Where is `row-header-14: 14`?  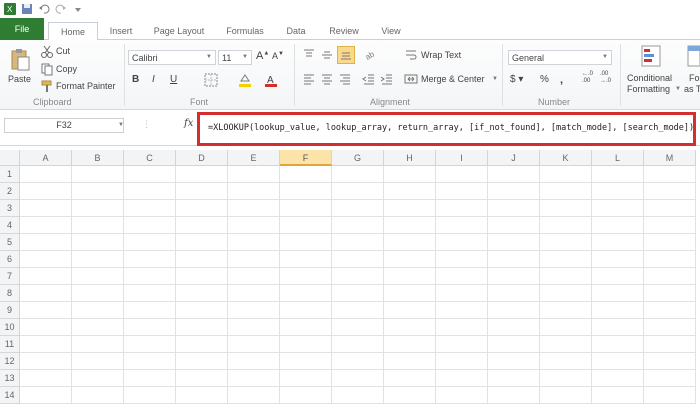 row-header-14: 14 is located at coordinates (10, 395).